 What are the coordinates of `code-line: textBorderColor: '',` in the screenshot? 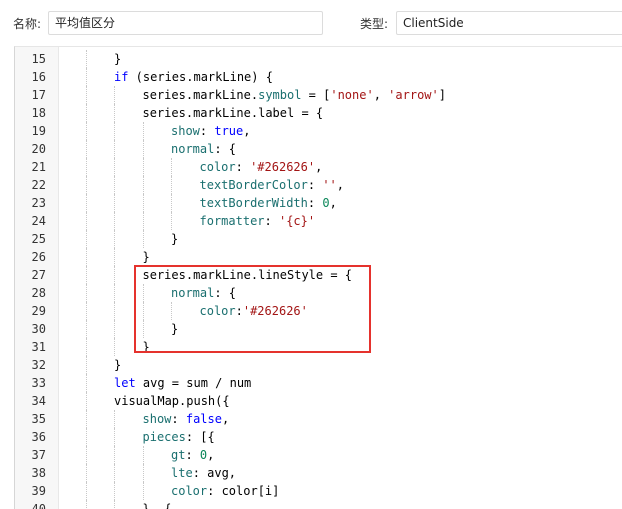 It's located at (272, 185).